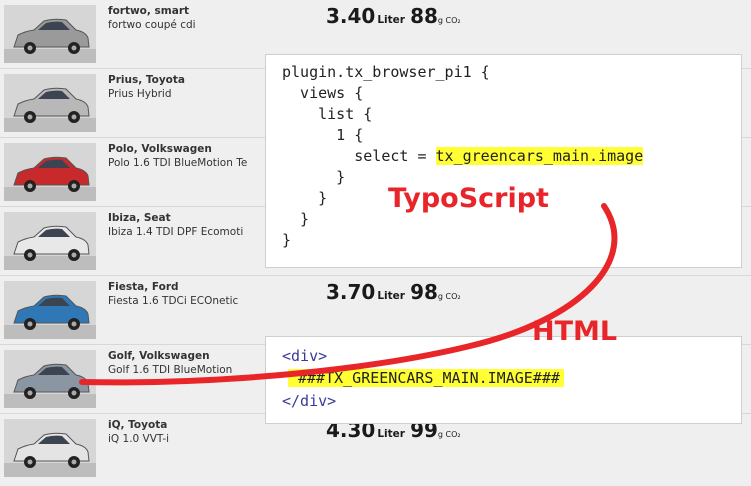  Describe the element at coordinates (323, 93) in the screenshot. I see `code-line: views {` at that location.